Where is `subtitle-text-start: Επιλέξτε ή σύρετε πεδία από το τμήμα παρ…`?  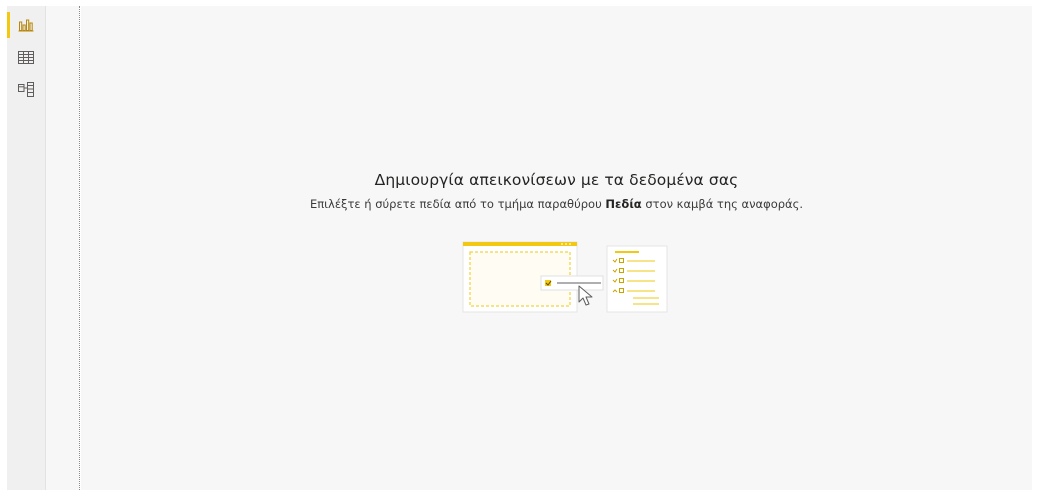
subtitle-text-start: Επιλέξτε ή σύρετε πεδία από το τμήμα παρ… is located at coordinates (457, 204).